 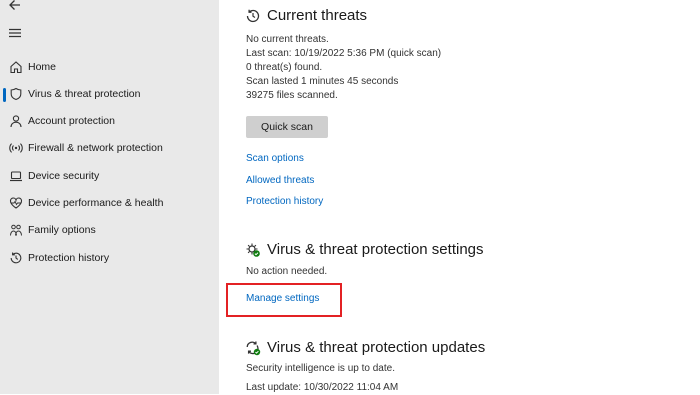 I want to click on settings-status-text: No action needed., so click(x=287, y=271).